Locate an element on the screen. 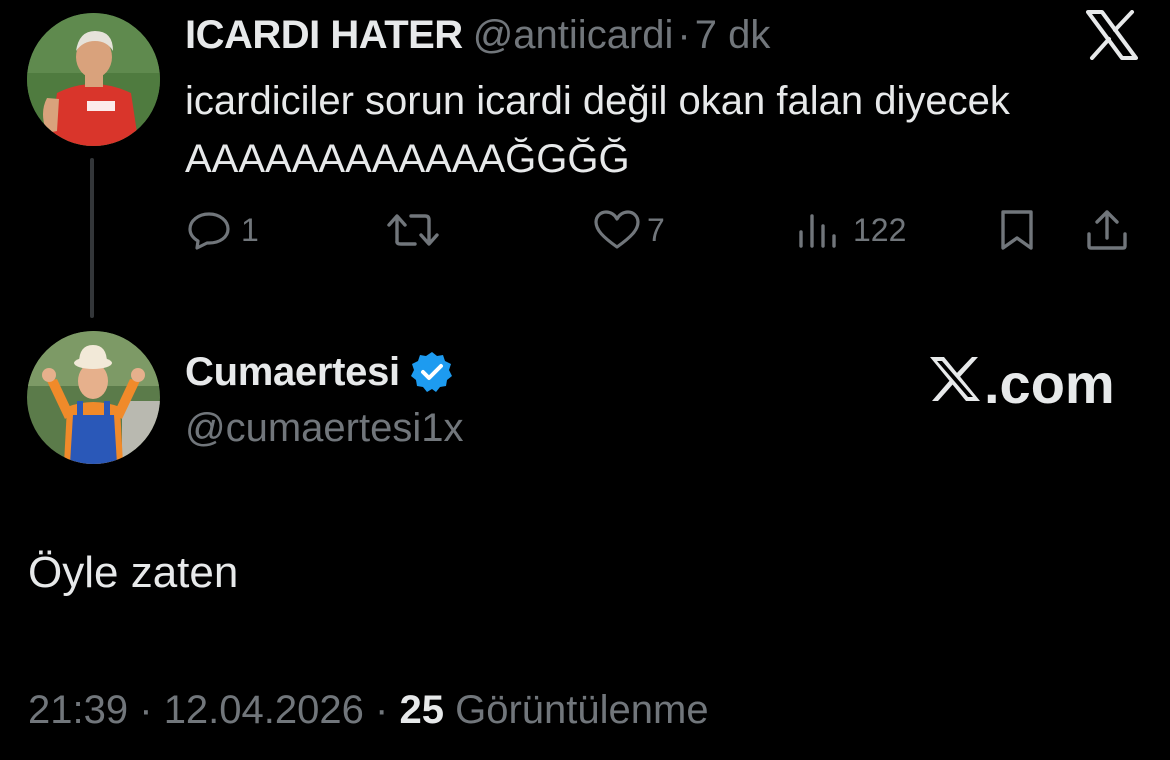  like-button: 7 is located at coordinates (629, 230).